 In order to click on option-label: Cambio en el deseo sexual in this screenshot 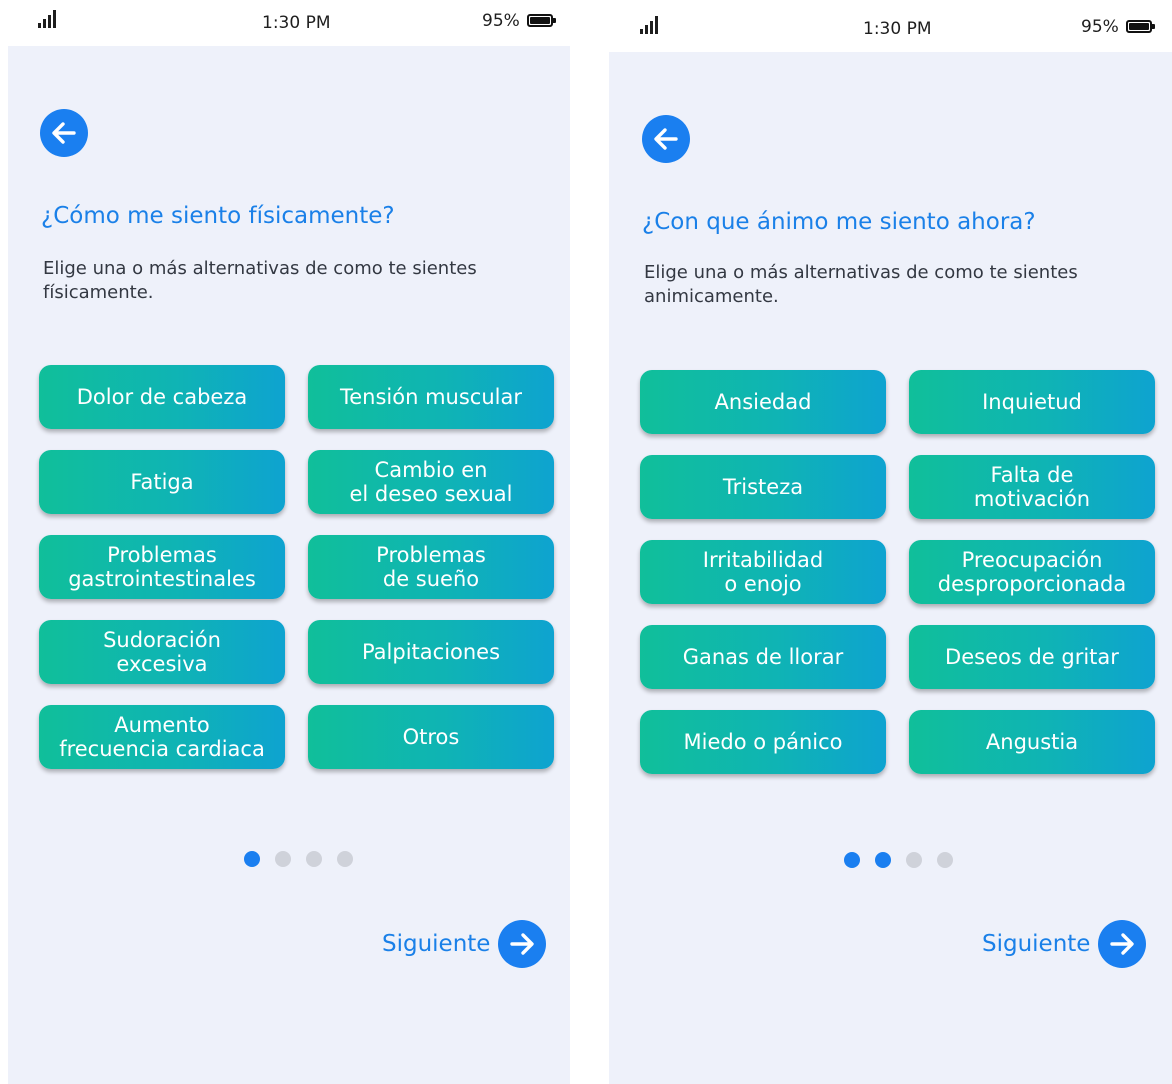, I will do `click(431, 482)`.